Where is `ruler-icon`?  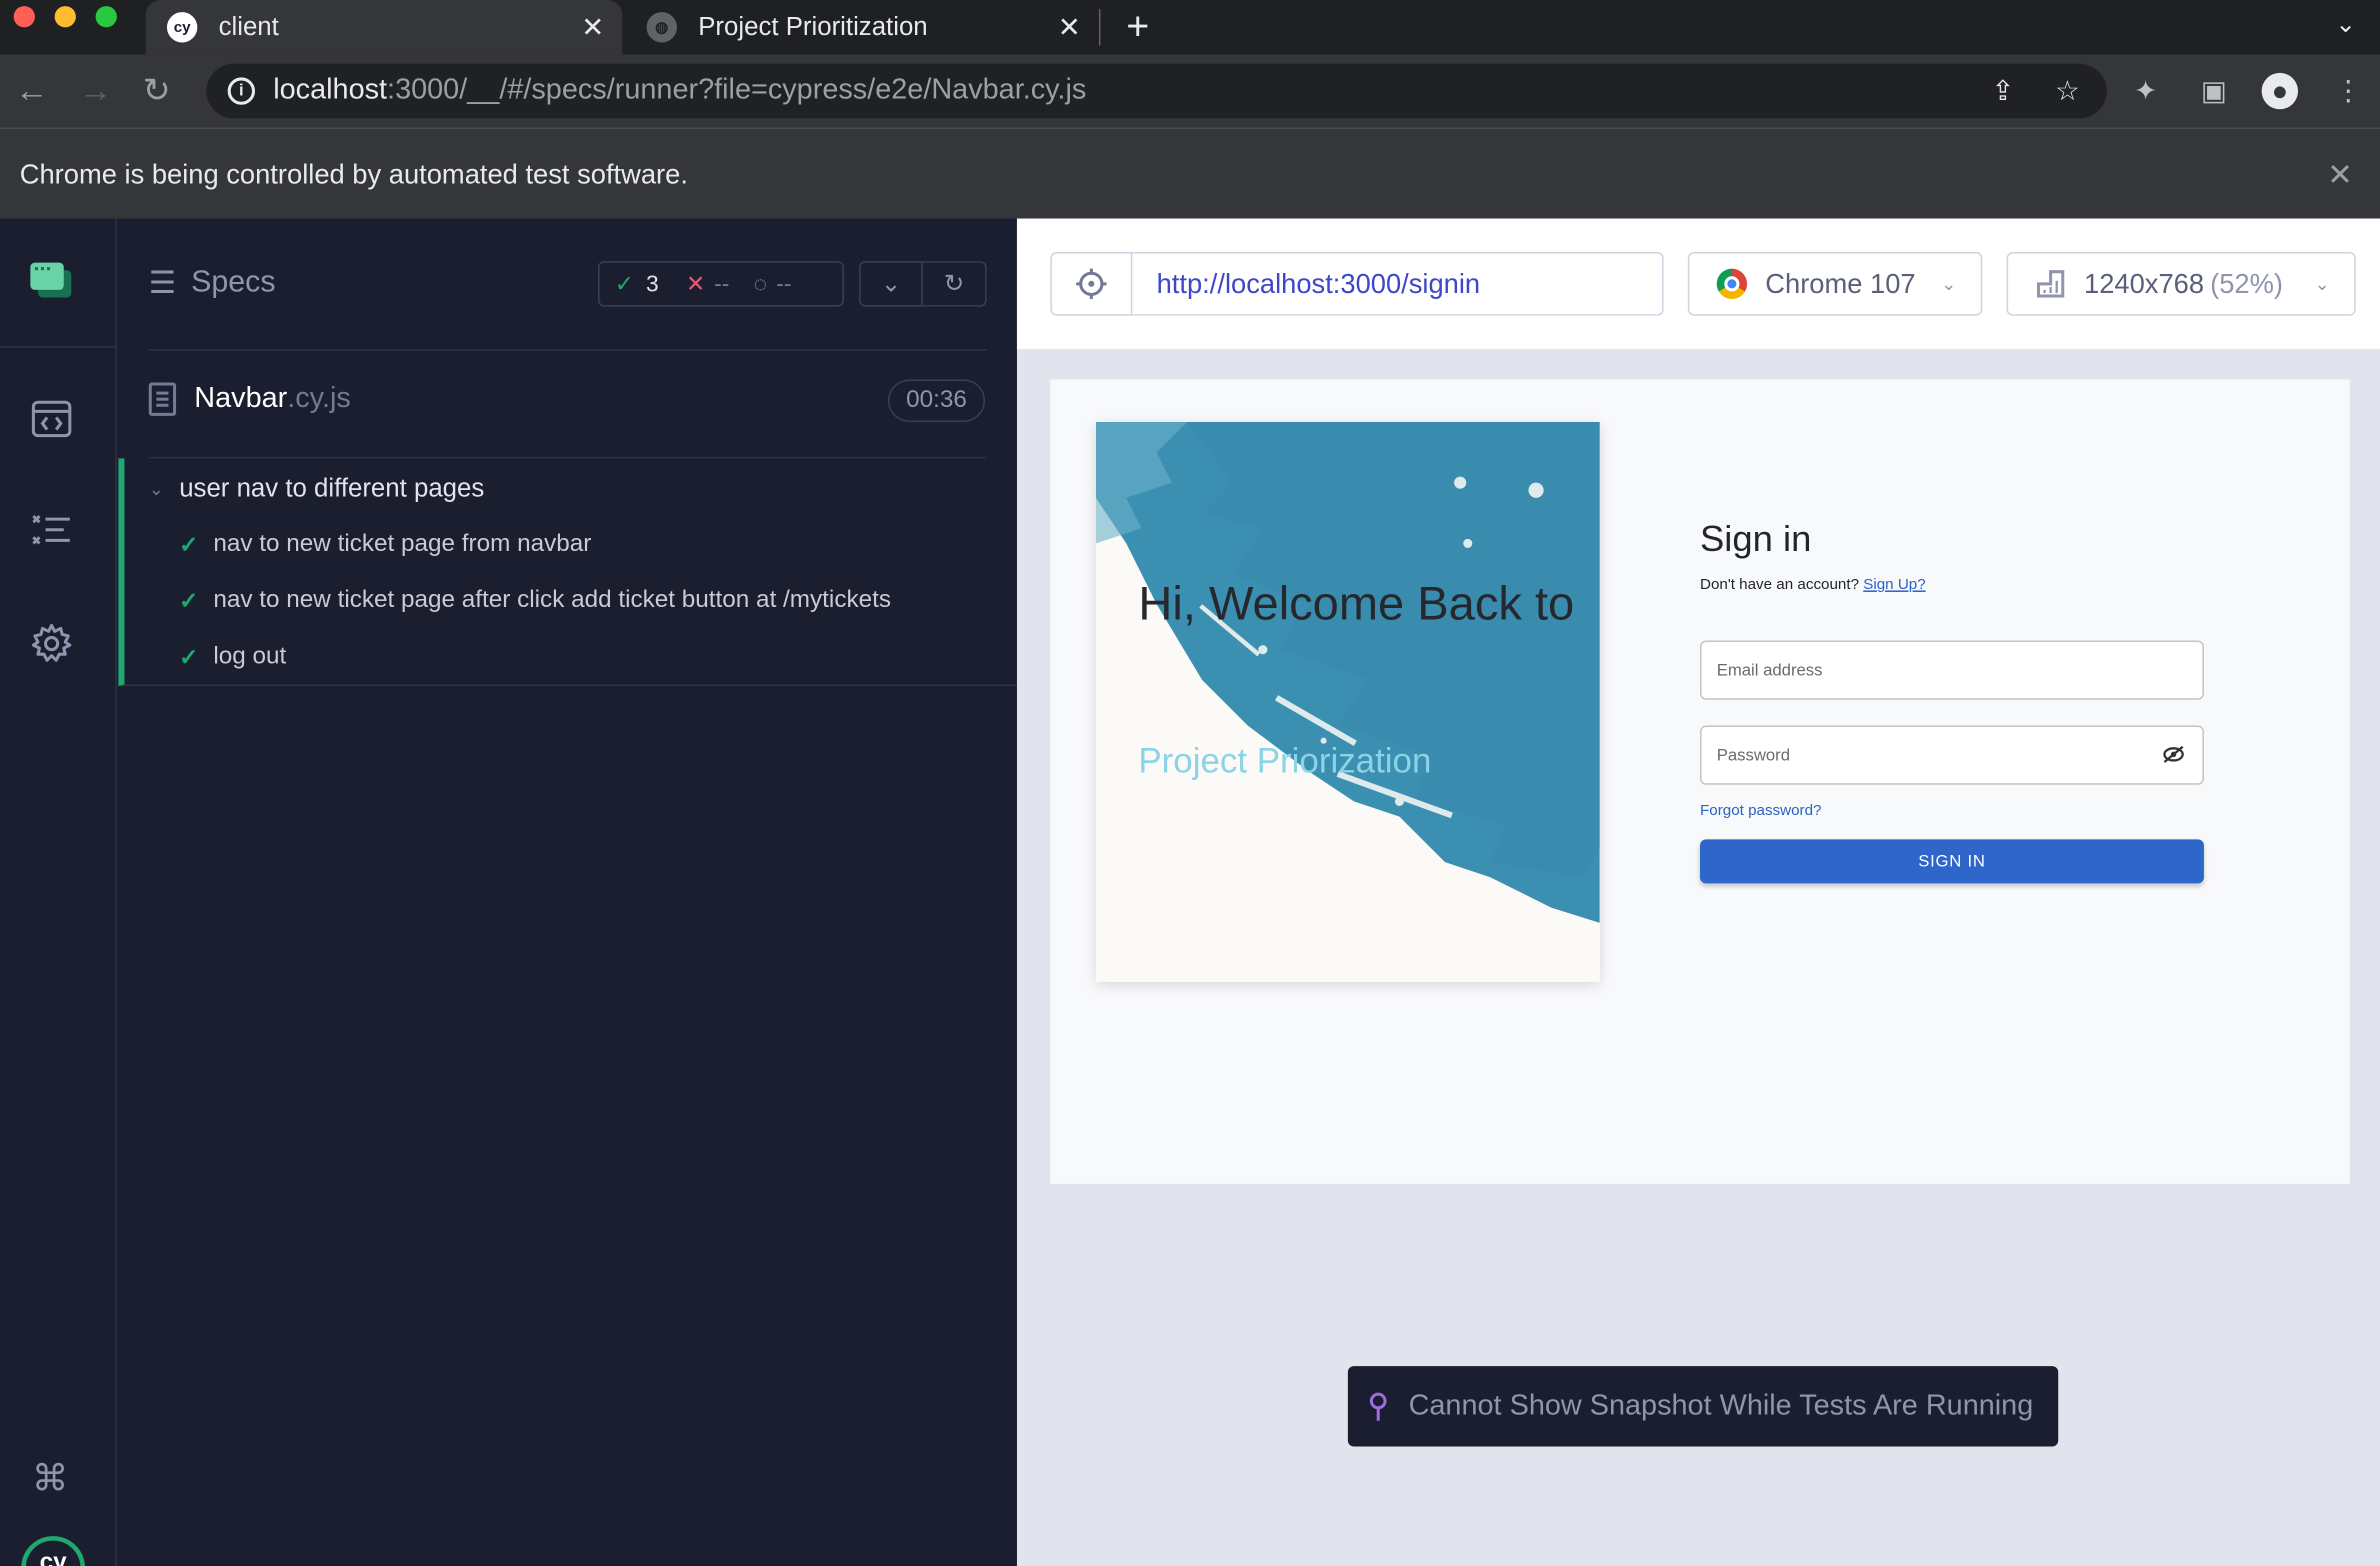 ruler-icon is located at coordinates (2050, 284).